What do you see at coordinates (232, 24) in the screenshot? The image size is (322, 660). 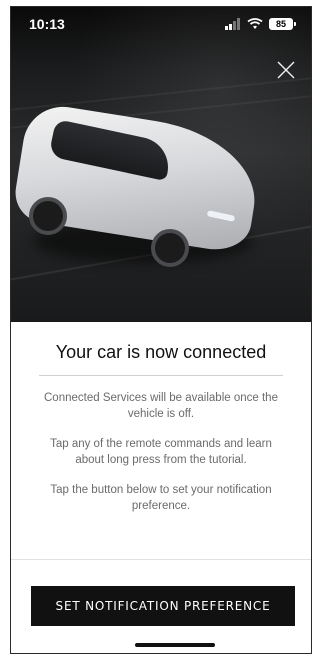 I see `signal-icon` at bounding box center [232, 24].